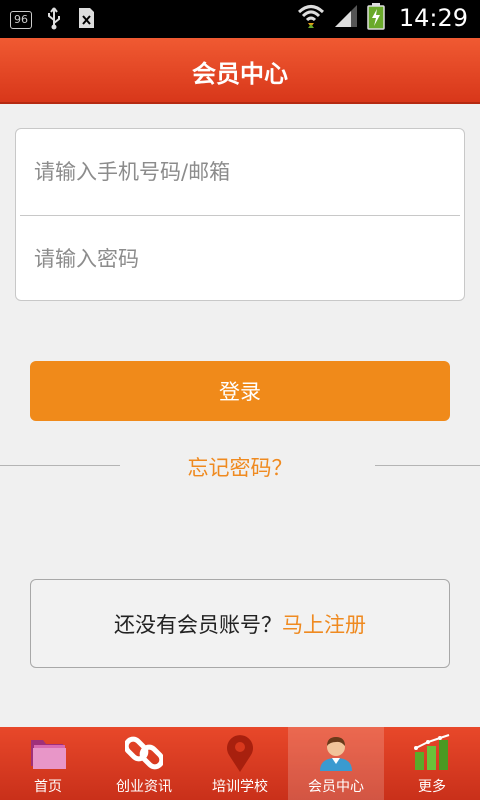  Describe the element at coordinates (21, 20) in the screenshot. I see `notification-count-badge: 96` at that location.